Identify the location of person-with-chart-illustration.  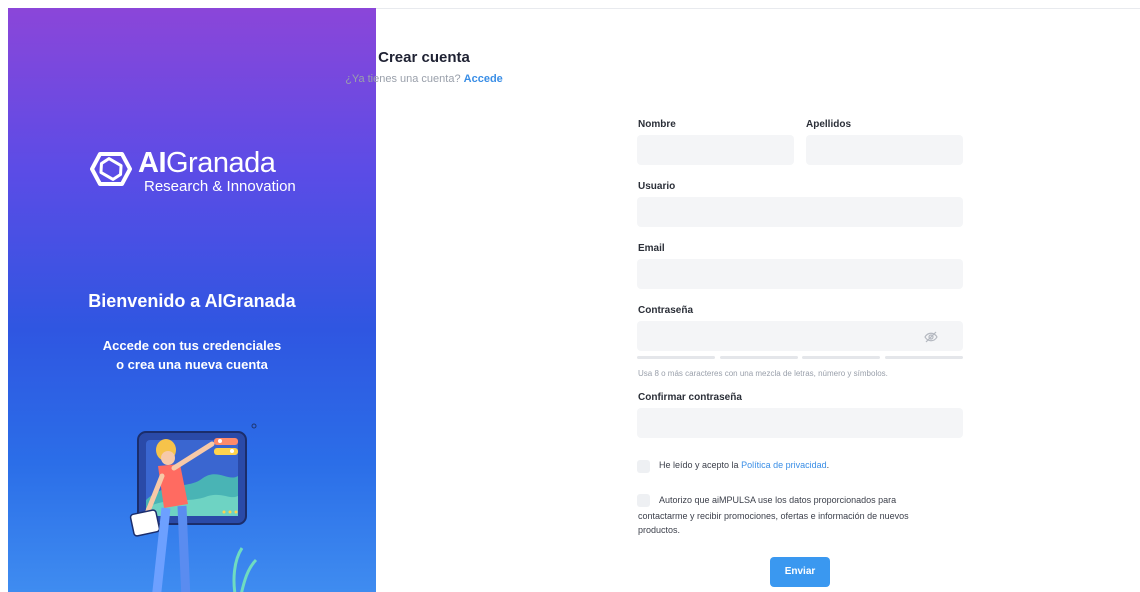
(193, 507).